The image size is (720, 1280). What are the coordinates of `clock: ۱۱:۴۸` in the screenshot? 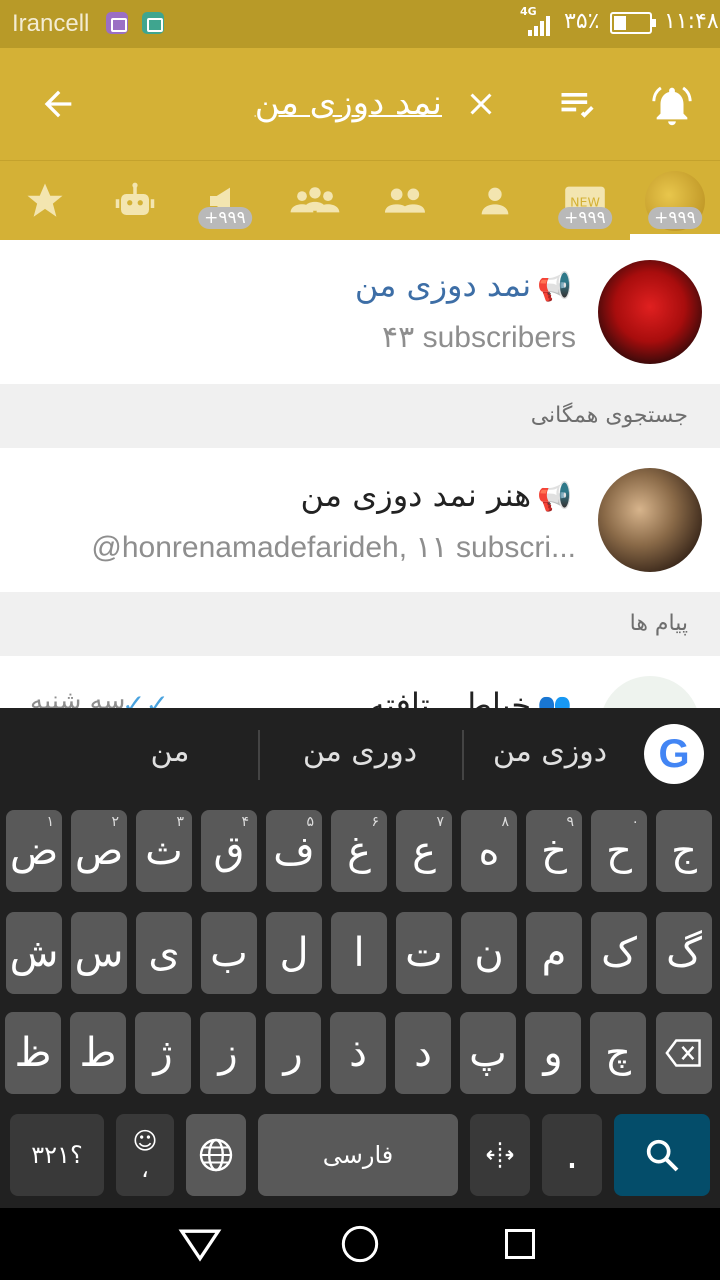 It's located at (691, 21).